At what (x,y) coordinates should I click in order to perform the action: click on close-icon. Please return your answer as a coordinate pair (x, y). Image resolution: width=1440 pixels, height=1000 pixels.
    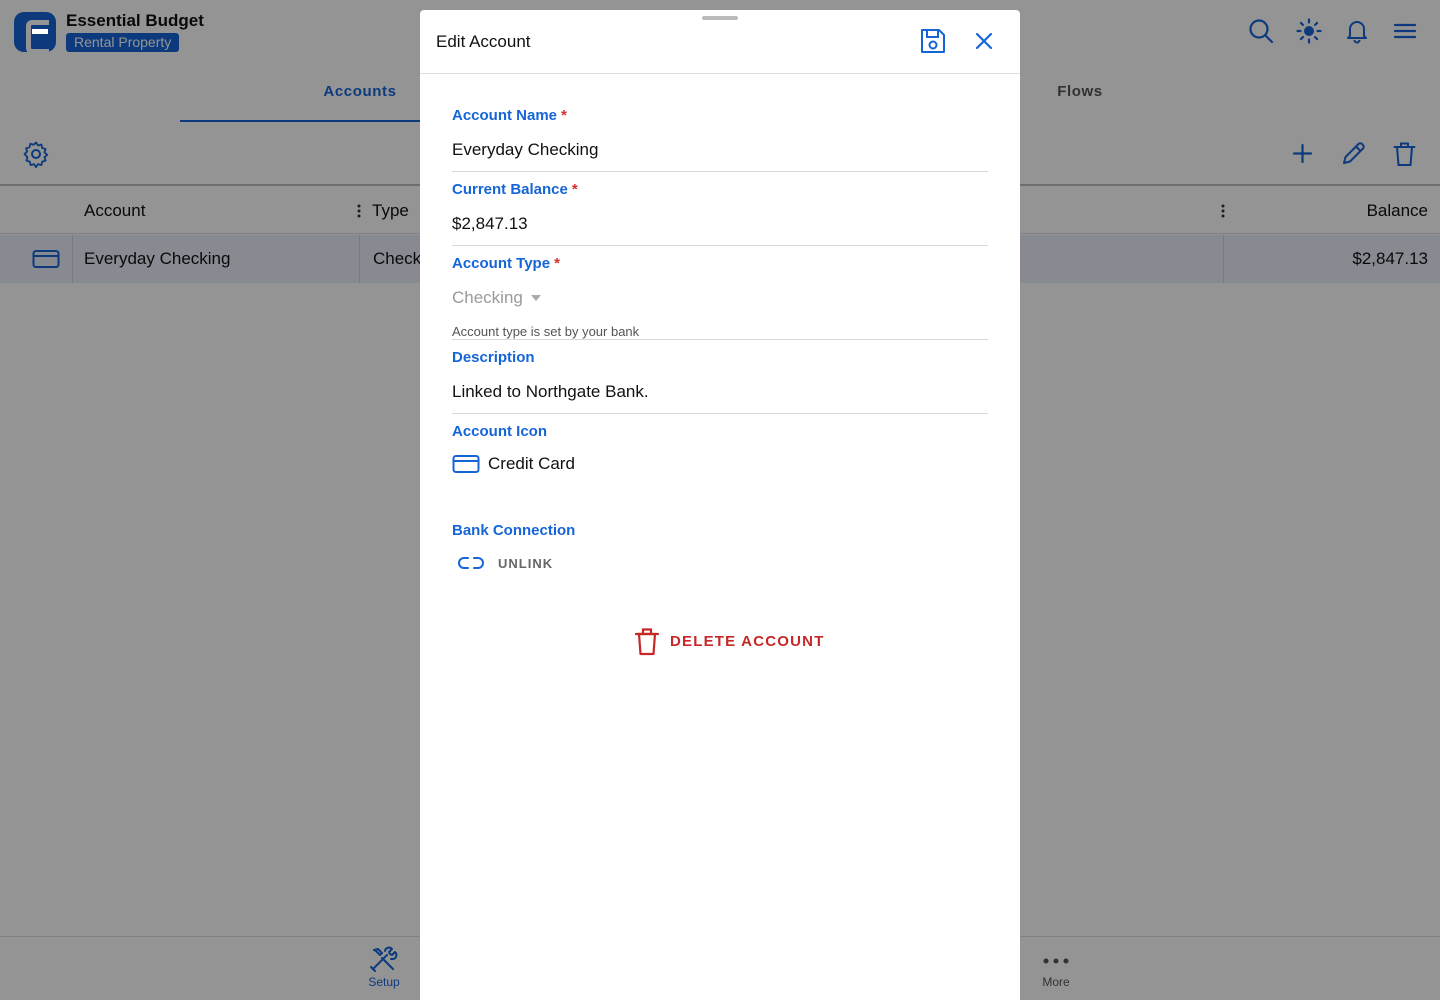
    Looking at the image, I should click on (984, 41).